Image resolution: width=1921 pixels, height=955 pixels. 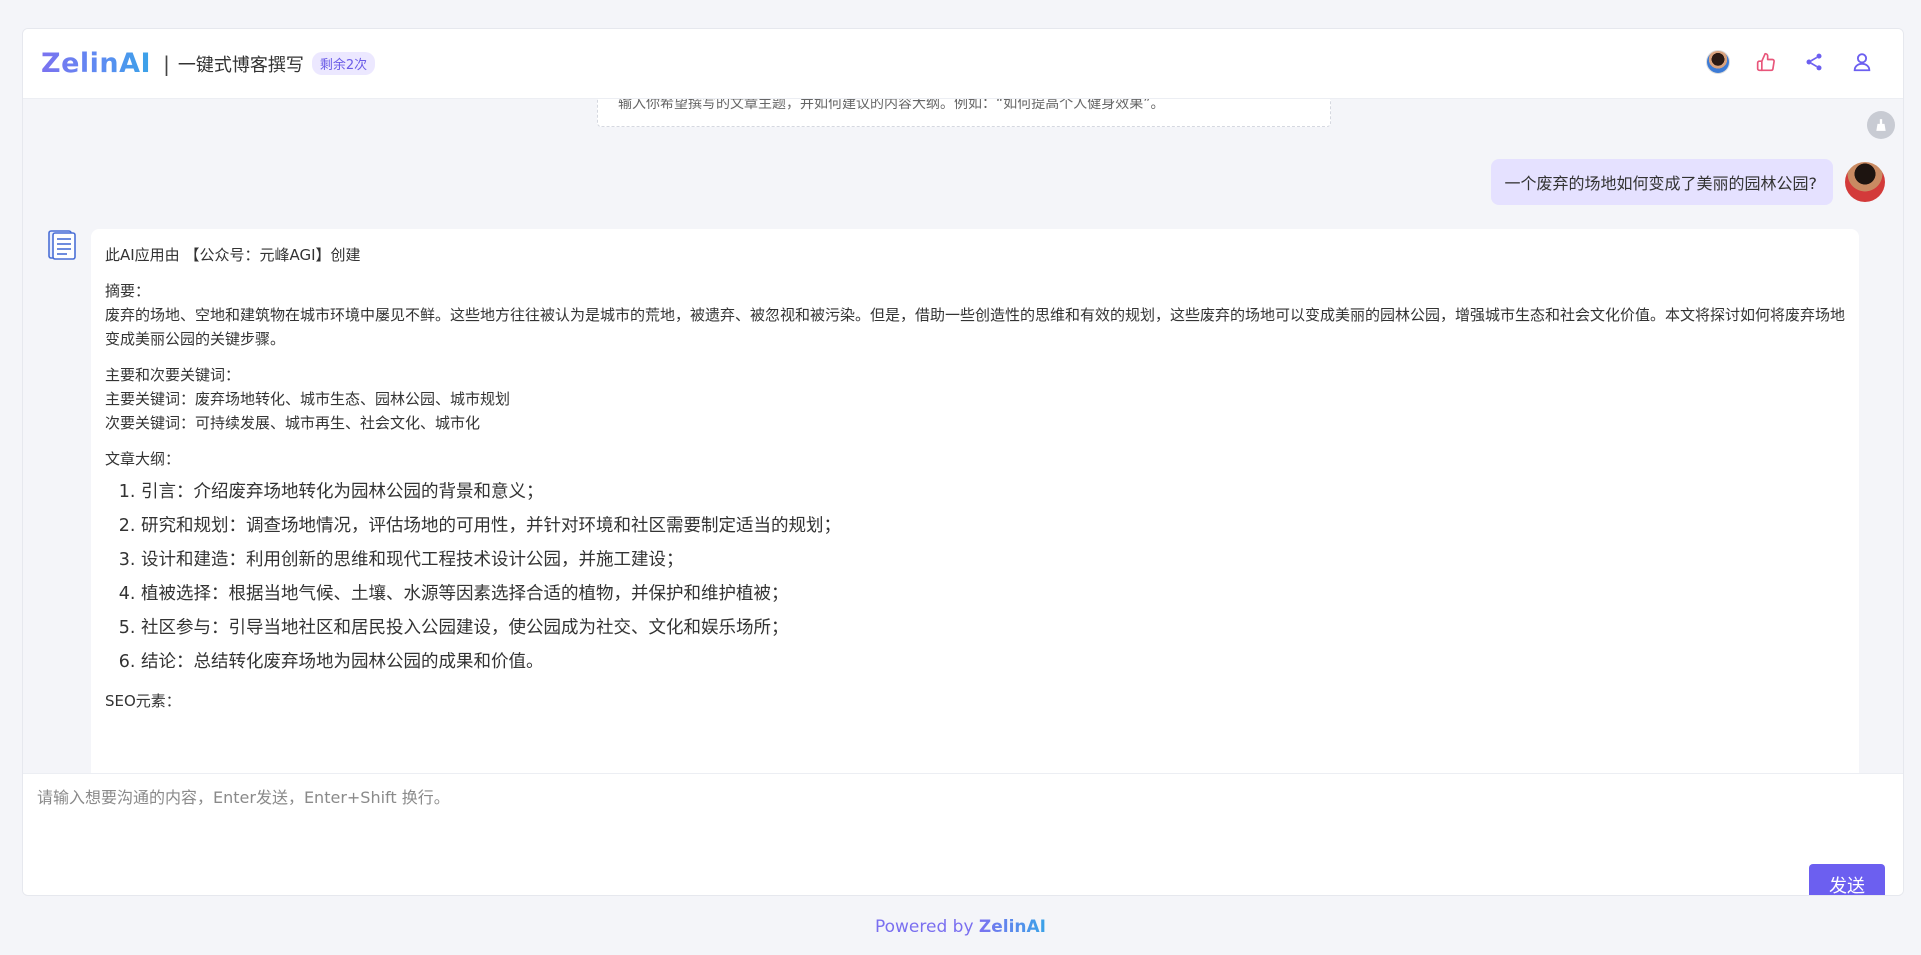 What do you see at coordinates (993, 594) in the screenshot?
I see `list-item: 植被选择：根据当地气候、土壤、水源等因素选择合适的植物，并保护和维护植被；` at bounding box center [993, 594].